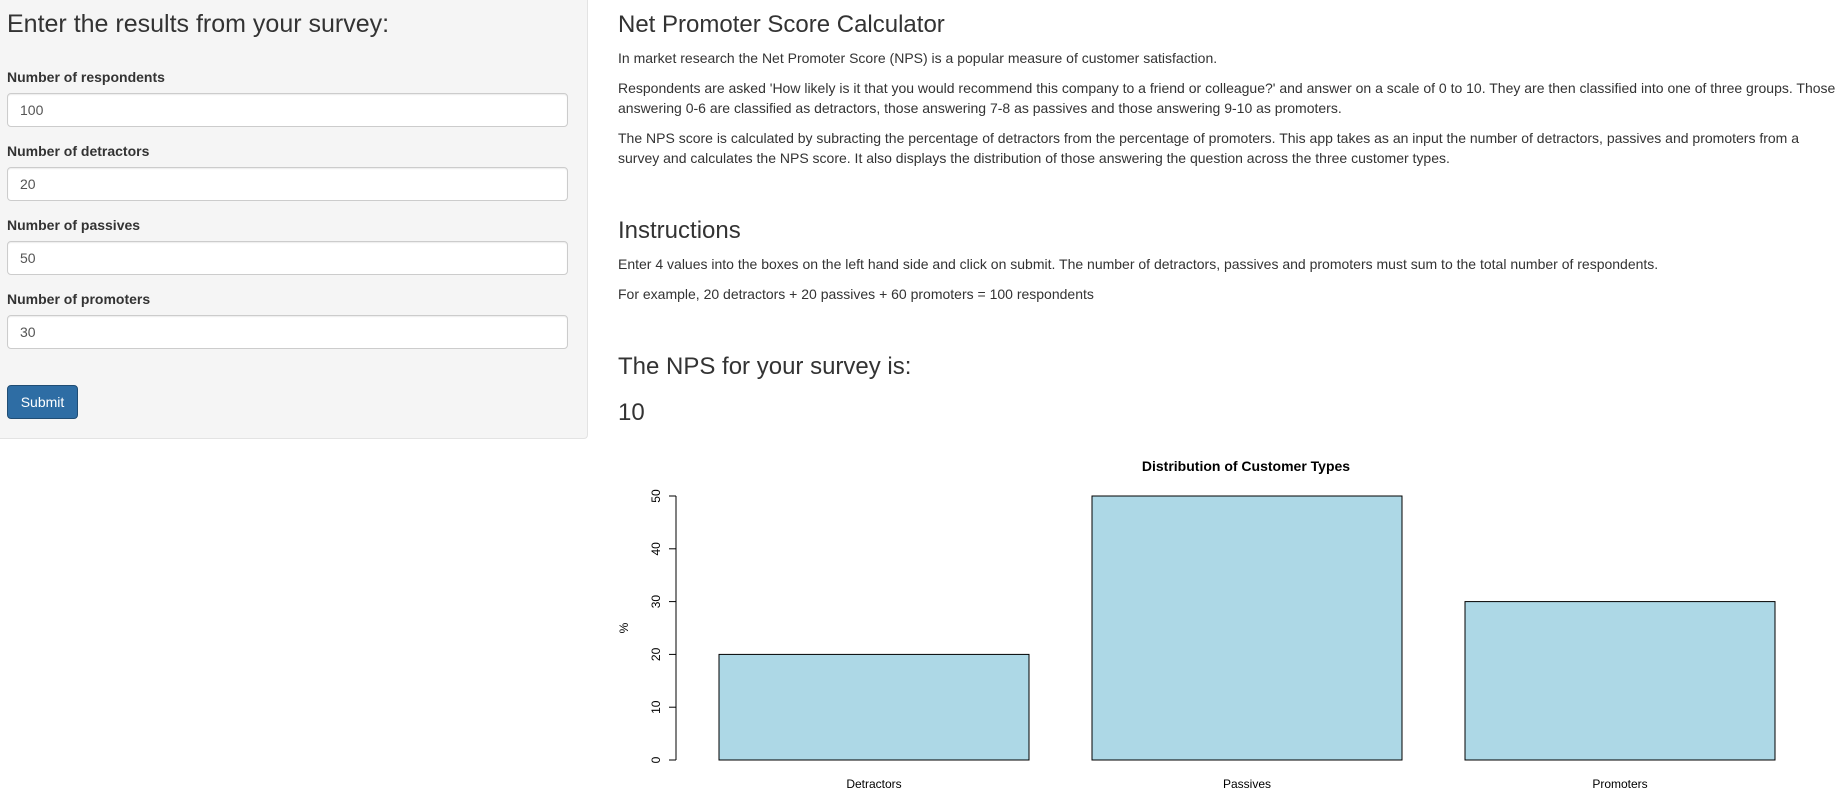 This screenshot has height=806, width=1844. I want to click on respondents-input, so click(287, 110).